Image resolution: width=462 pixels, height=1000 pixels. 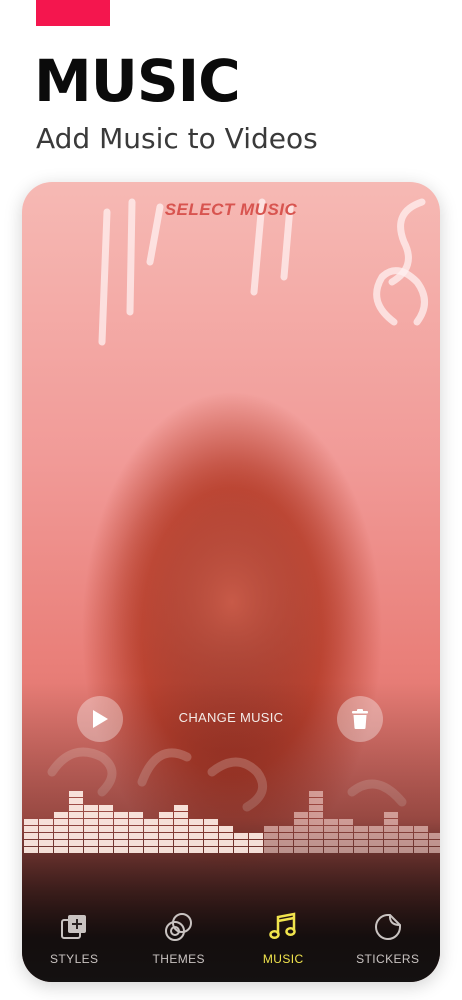 I want to click on delete-music-button, so click(x=360, y=719).